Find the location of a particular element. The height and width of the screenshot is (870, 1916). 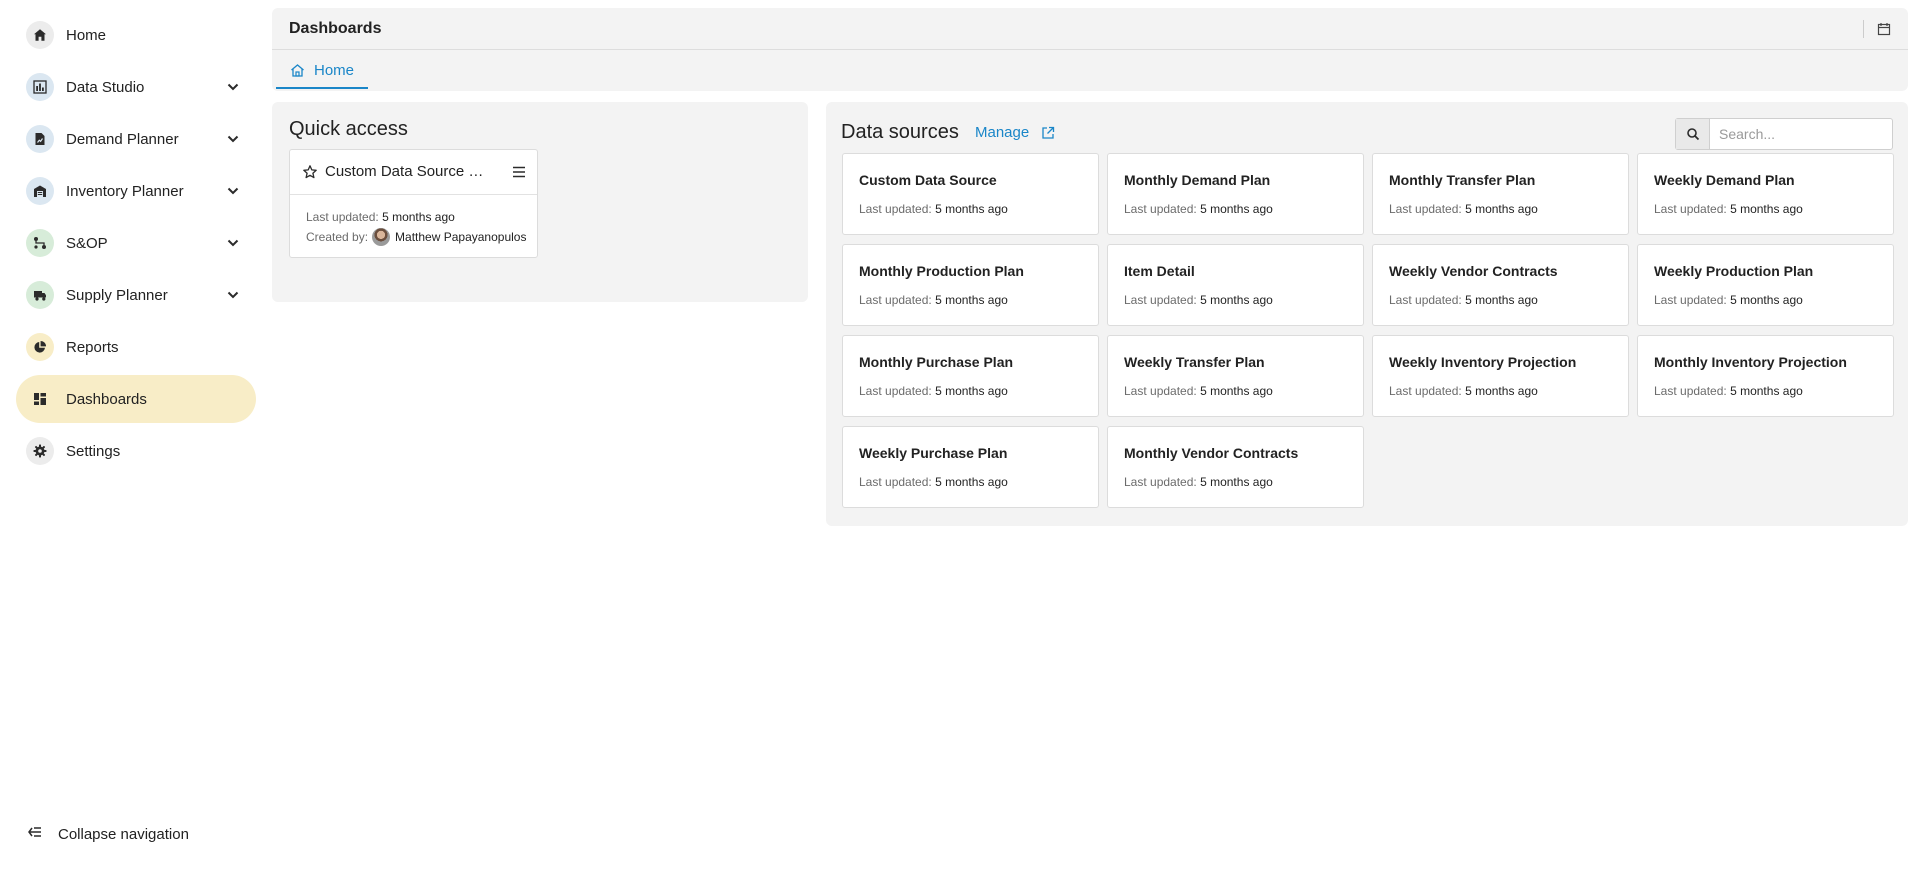

collapse-navigation-label: Collapse navigation is located at coordinates (123, 834).